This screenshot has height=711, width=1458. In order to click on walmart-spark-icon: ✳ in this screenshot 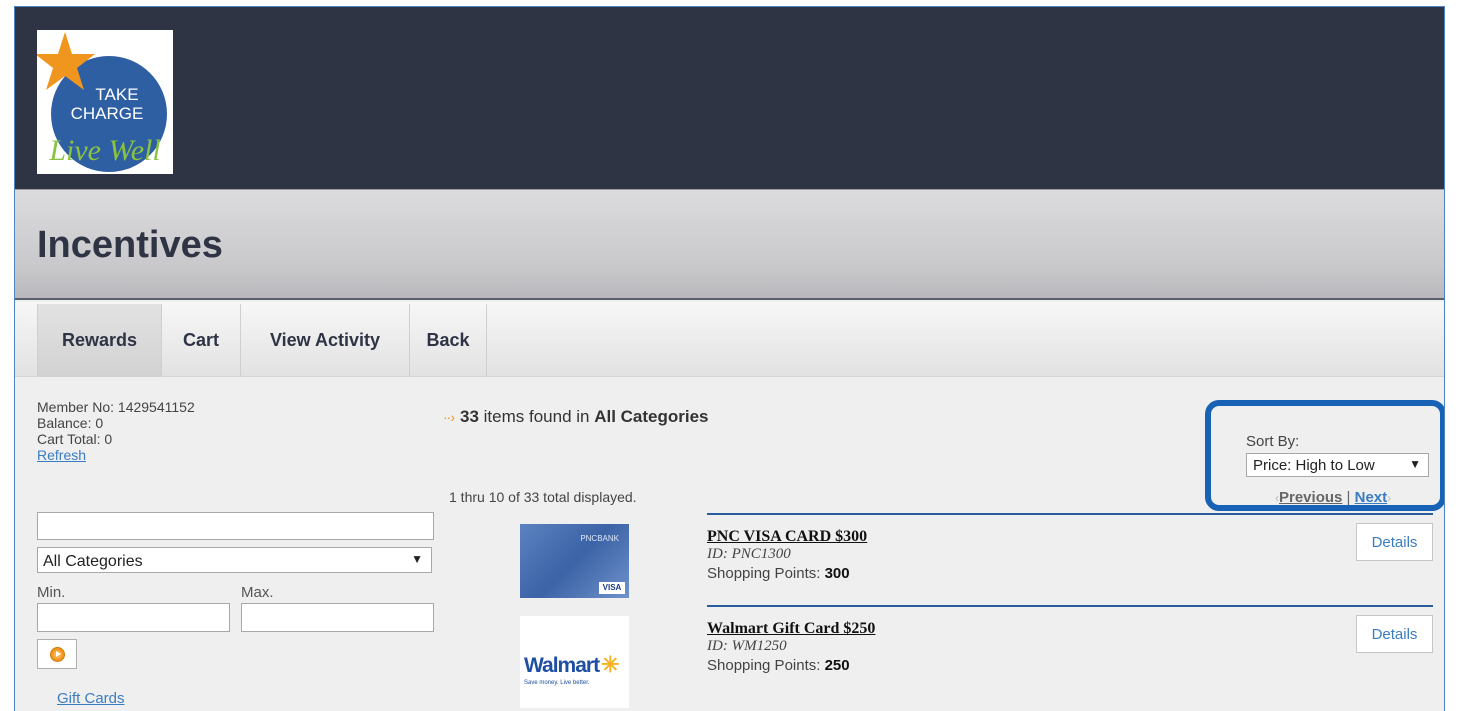, I will do `click(610, 664)`.